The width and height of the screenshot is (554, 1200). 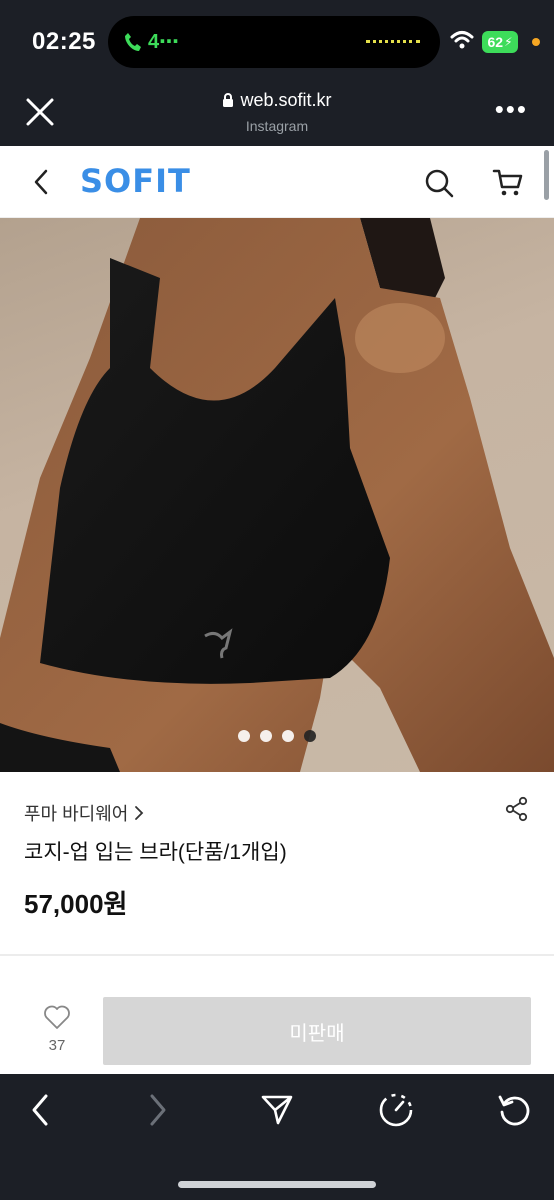 I want to click on phone-icon, so click(x=133, y=41).